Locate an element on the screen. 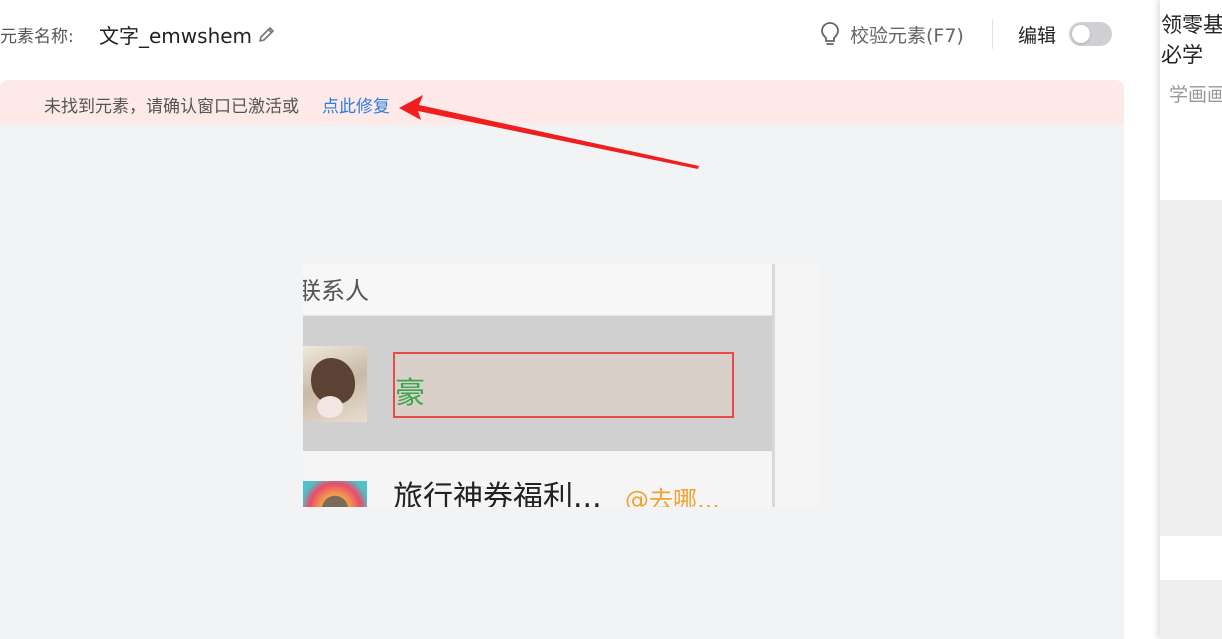 The image size is (1222, 639). right-panel-title: 领零基 必学 is located at coordinates (1191, 40).